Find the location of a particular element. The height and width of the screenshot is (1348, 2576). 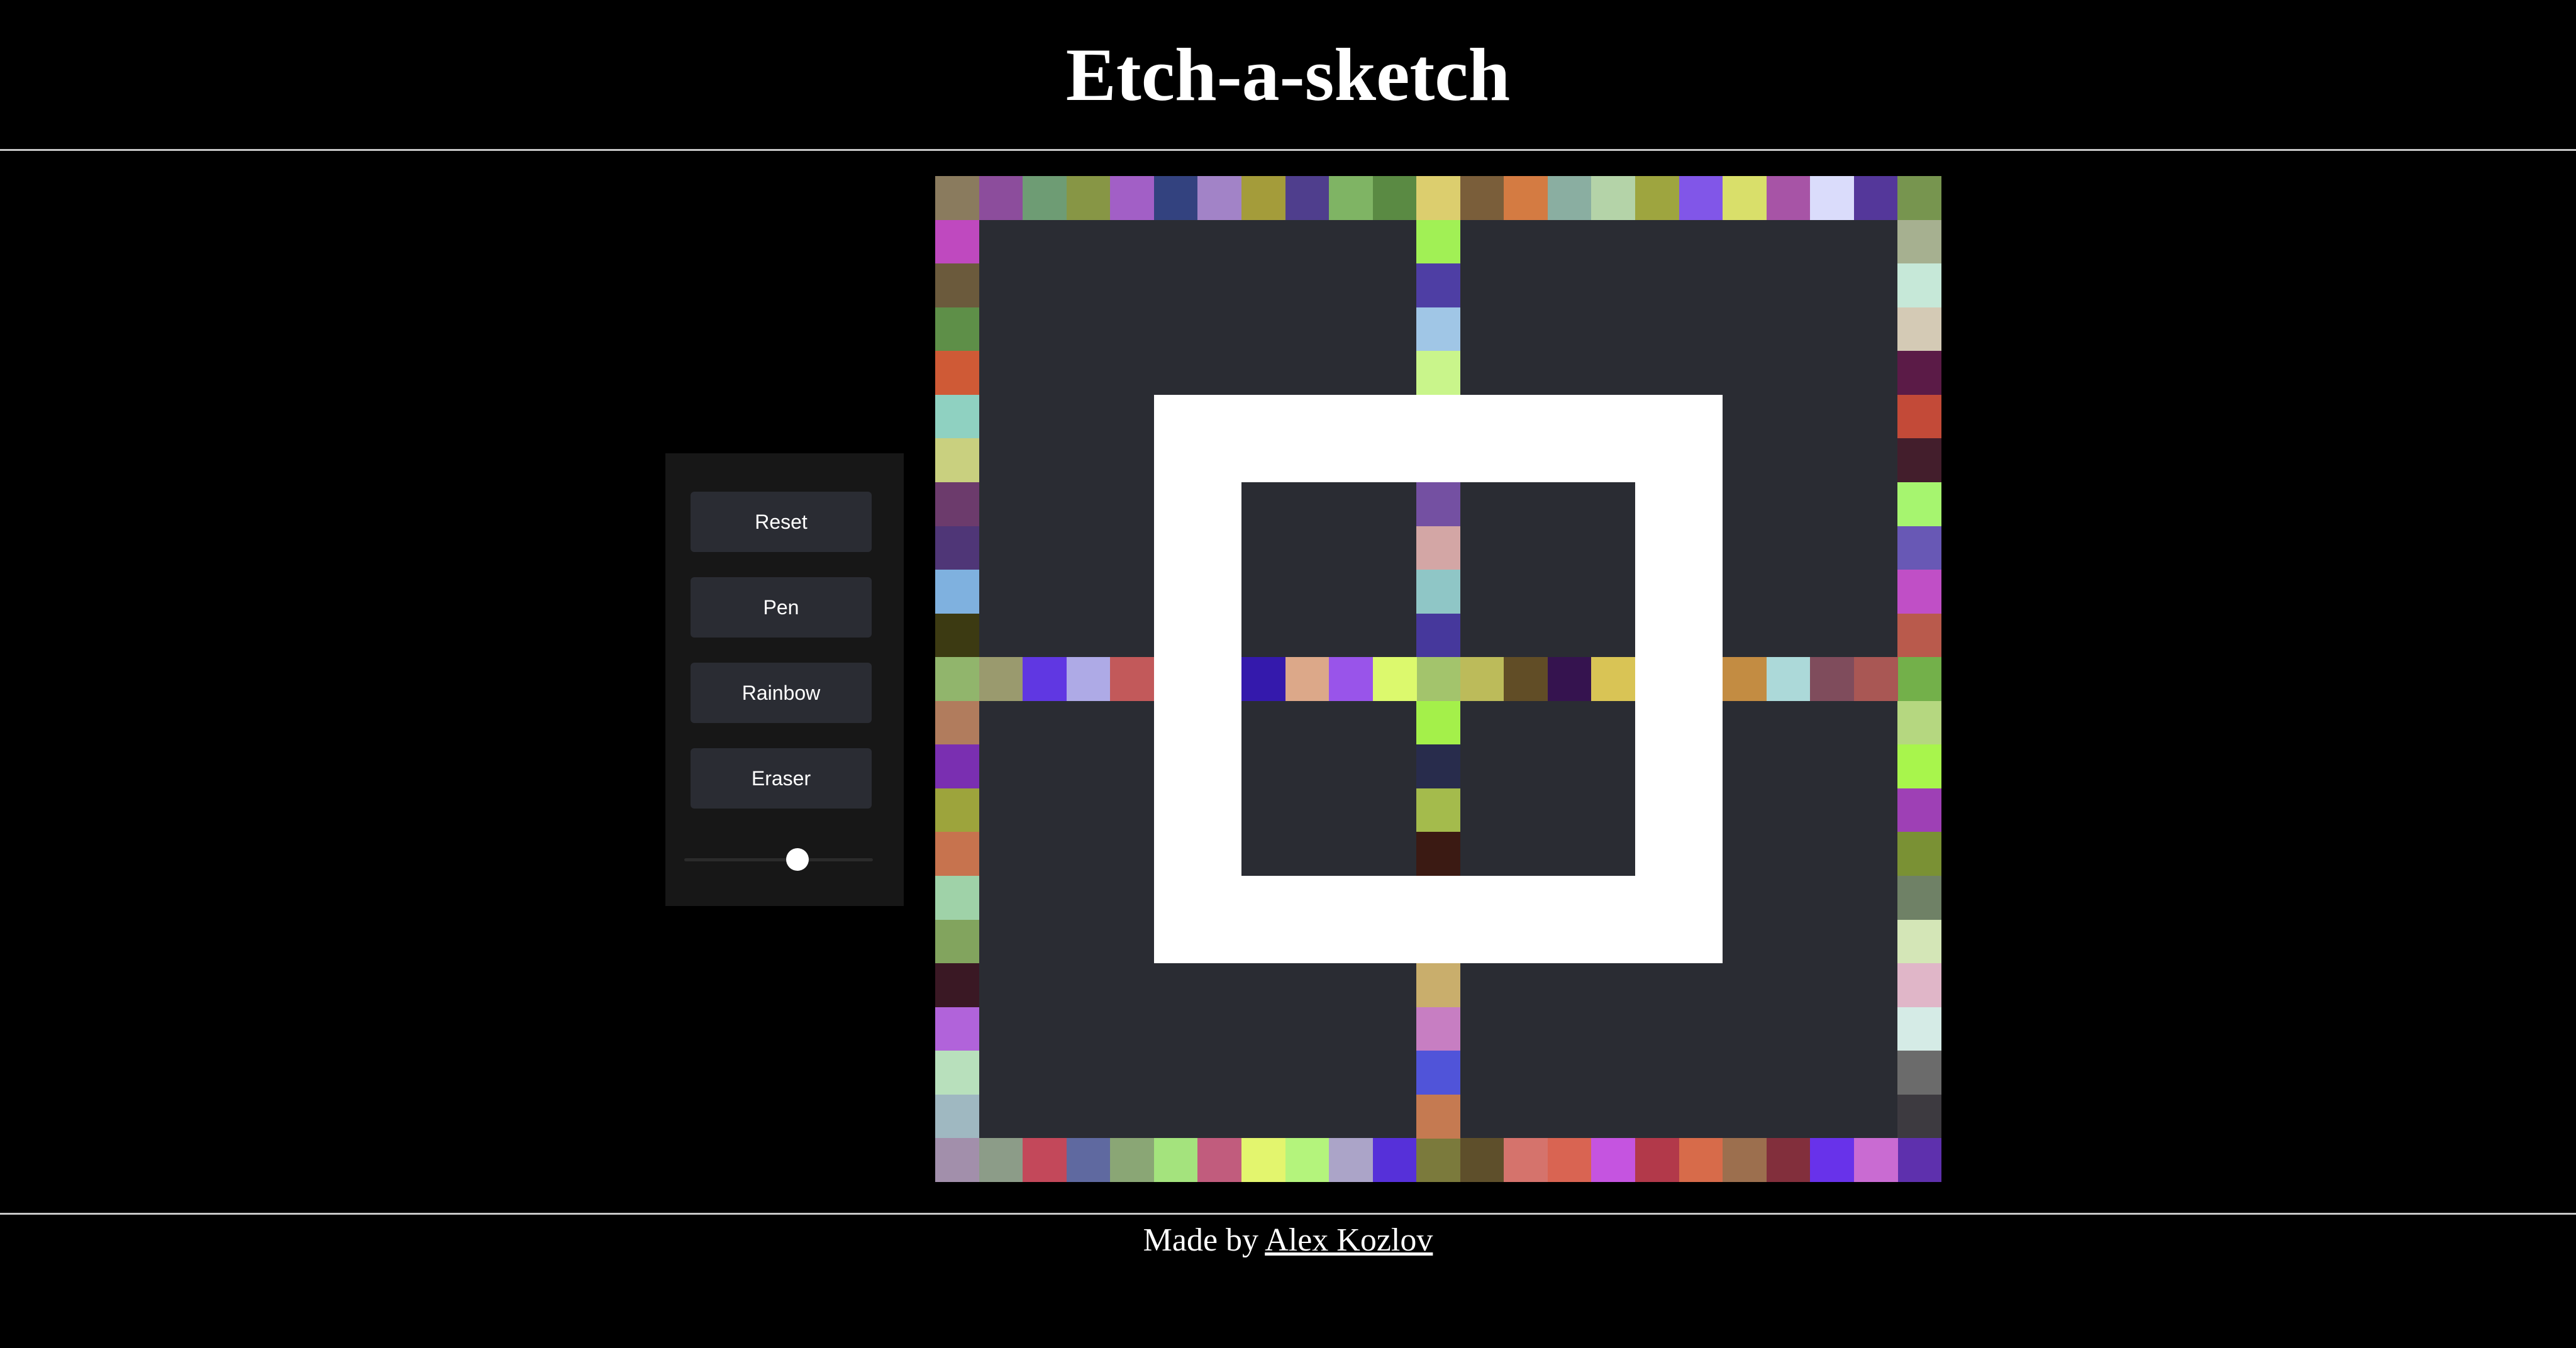

author-link: Alex Kozlov is located at coordinates (1349, 1240).